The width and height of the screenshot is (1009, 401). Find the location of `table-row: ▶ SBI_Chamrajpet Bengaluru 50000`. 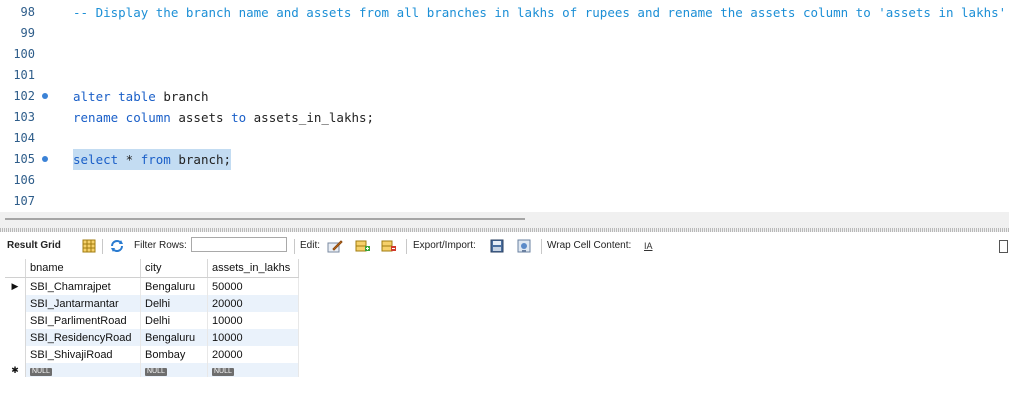

table-row: ▶ SBI_Chamrajpet Bengaluru 50000 is located at coordinates (152, 286).